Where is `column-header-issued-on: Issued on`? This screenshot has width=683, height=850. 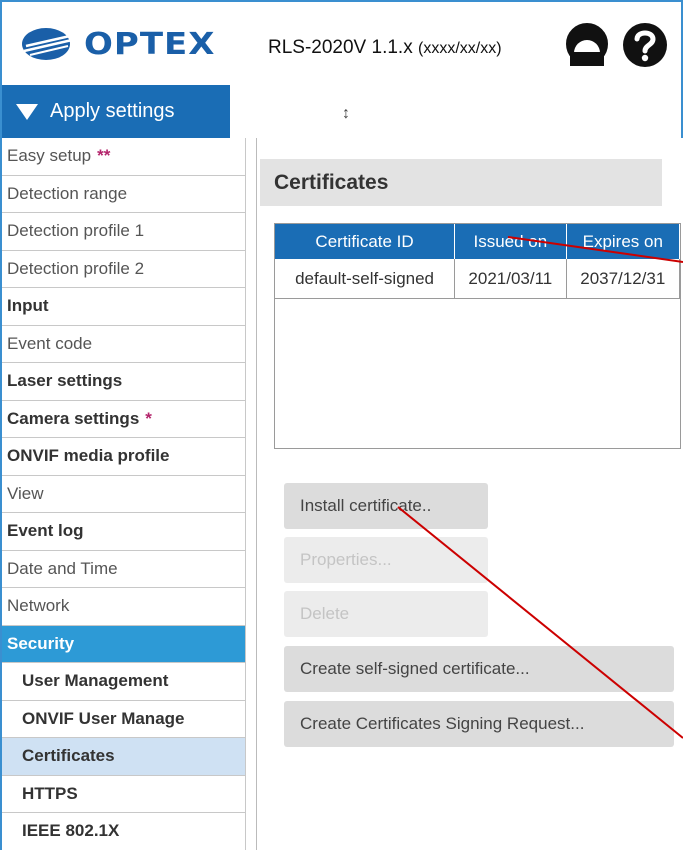
column-header-issued-on: Issued on is located at coordinates (511, 241).